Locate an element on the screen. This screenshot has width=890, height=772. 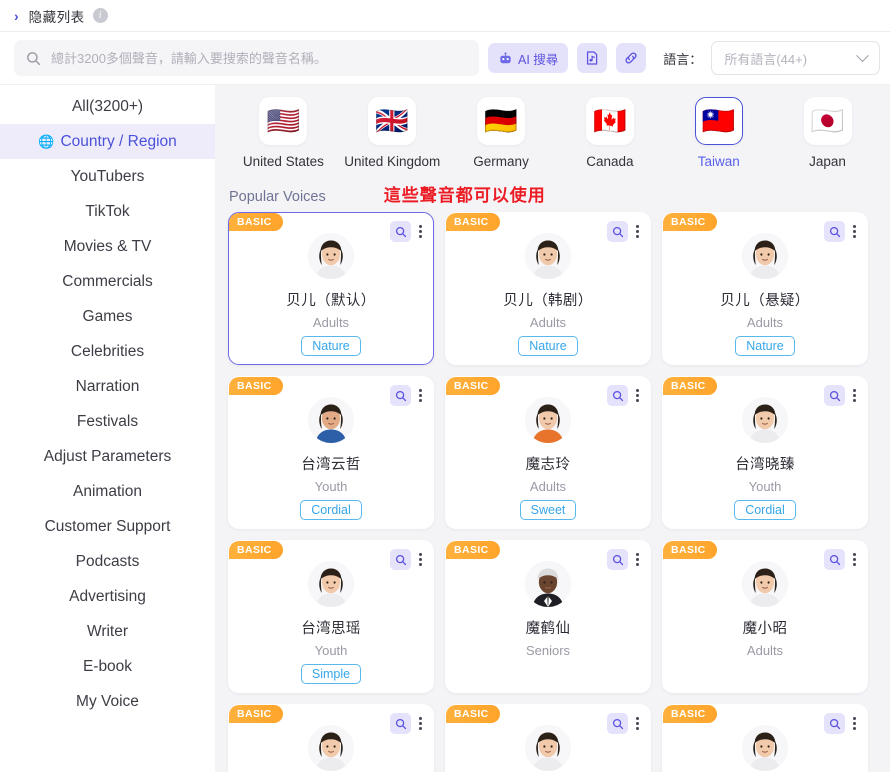
voice-style-tag: Sweet is located at coordinates (548, 510).